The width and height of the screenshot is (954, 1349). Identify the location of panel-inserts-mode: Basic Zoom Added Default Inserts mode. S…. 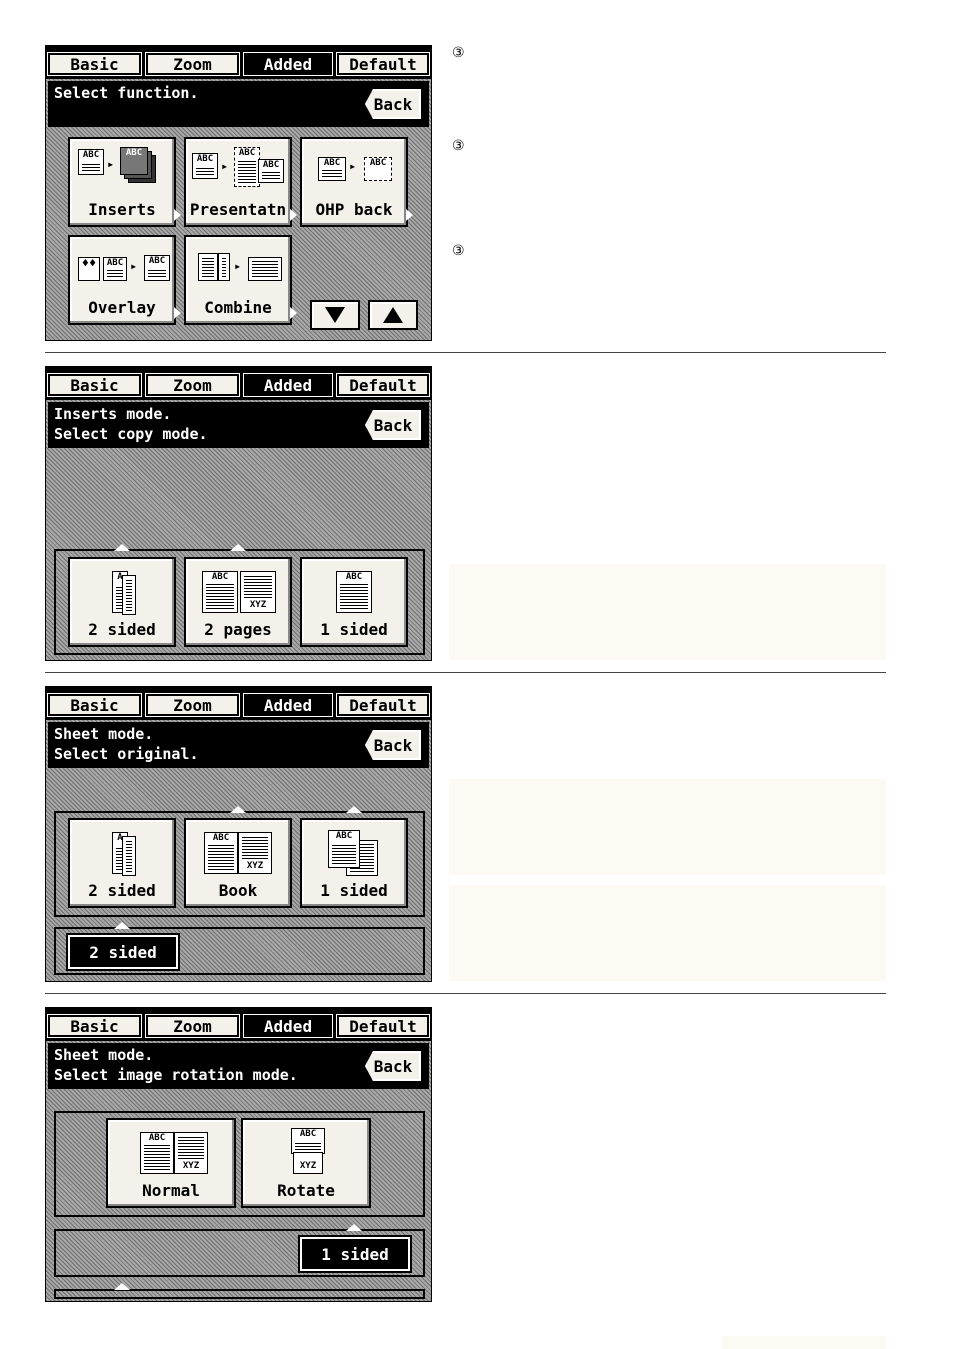
(238, 513).